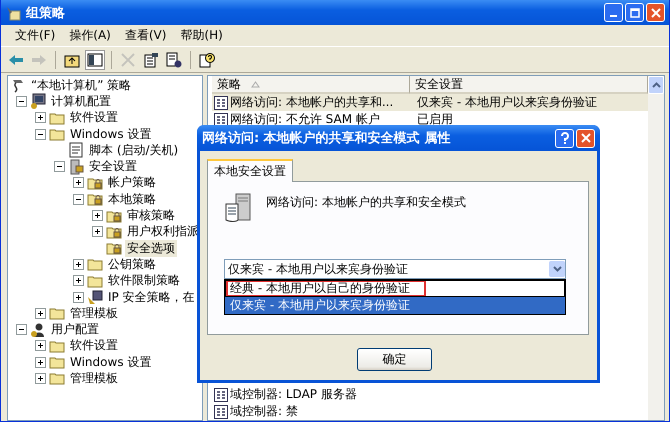 The image size is (670, 422). Describe the element at coordinates (145, 35) in the screenshot. I see `menu-item: 查看(V)` at that location.